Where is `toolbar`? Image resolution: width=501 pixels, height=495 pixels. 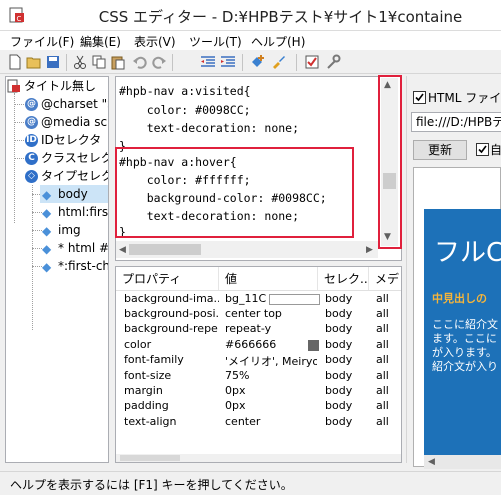 toolbar is located at coordinates (250, 62).